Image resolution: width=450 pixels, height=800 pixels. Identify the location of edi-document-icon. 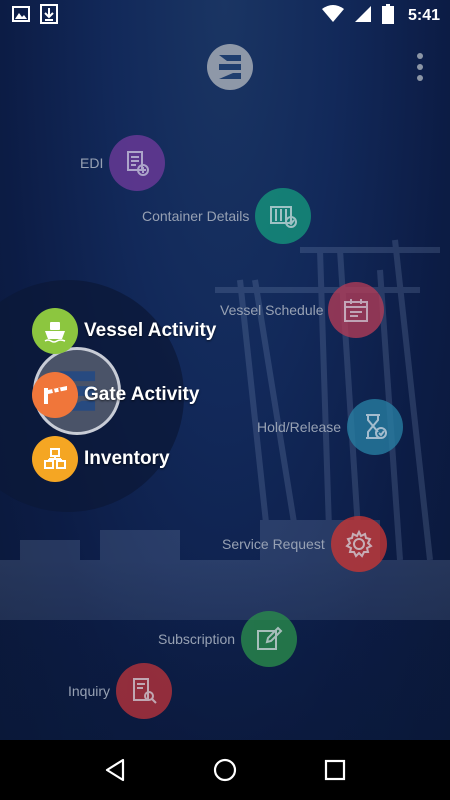
(137, 163).